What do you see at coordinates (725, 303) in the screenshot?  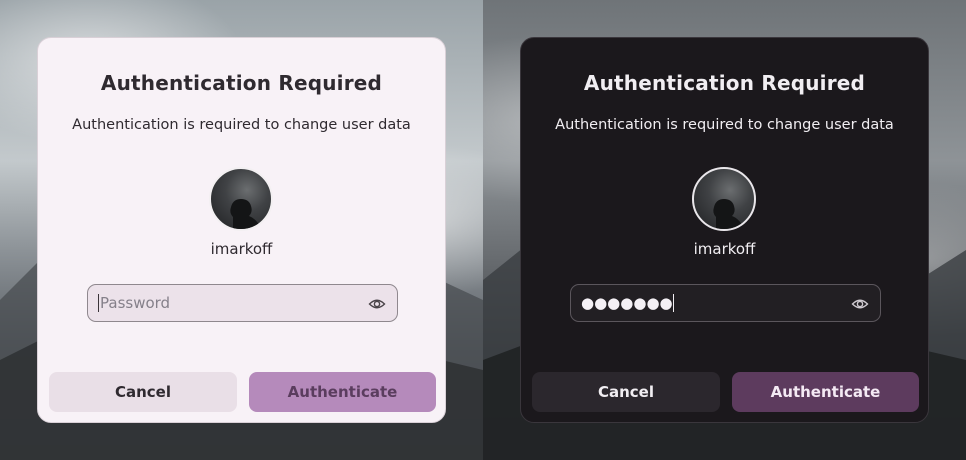 I see `password-field: ●●●●●●●` at bounding box center [725, 303].